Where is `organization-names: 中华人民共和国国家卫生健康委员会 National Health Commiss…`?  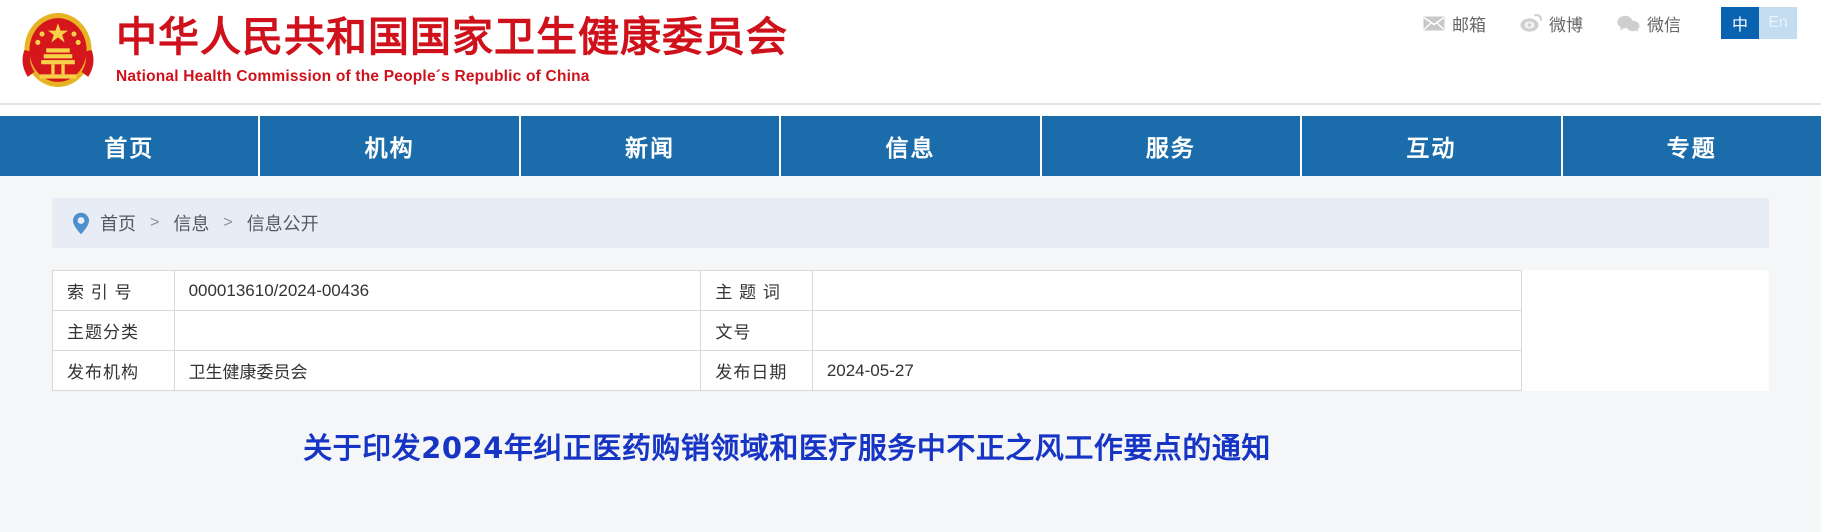
organization-names: 中华人民共和国国家卫生健康委员会 National Health Commiss… is located at coordinates (452, 49).